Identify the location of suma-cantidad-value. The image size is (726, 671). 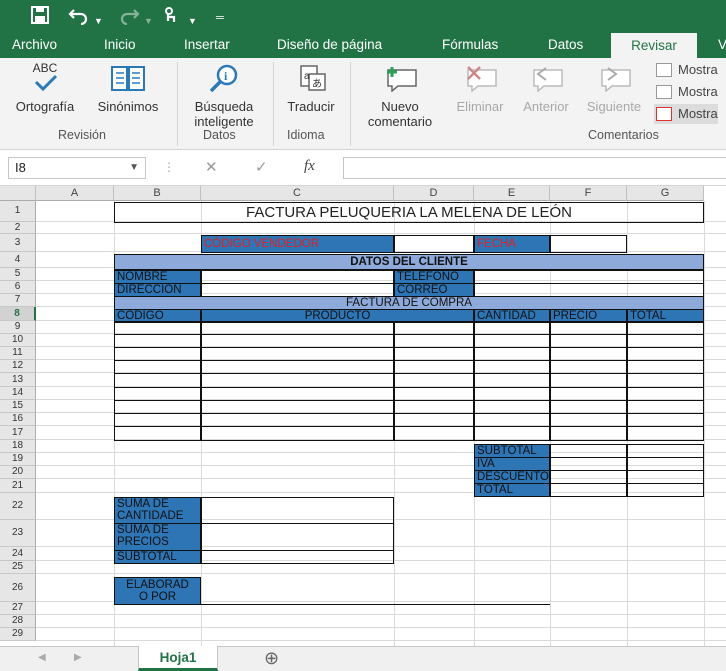
(297, 510).